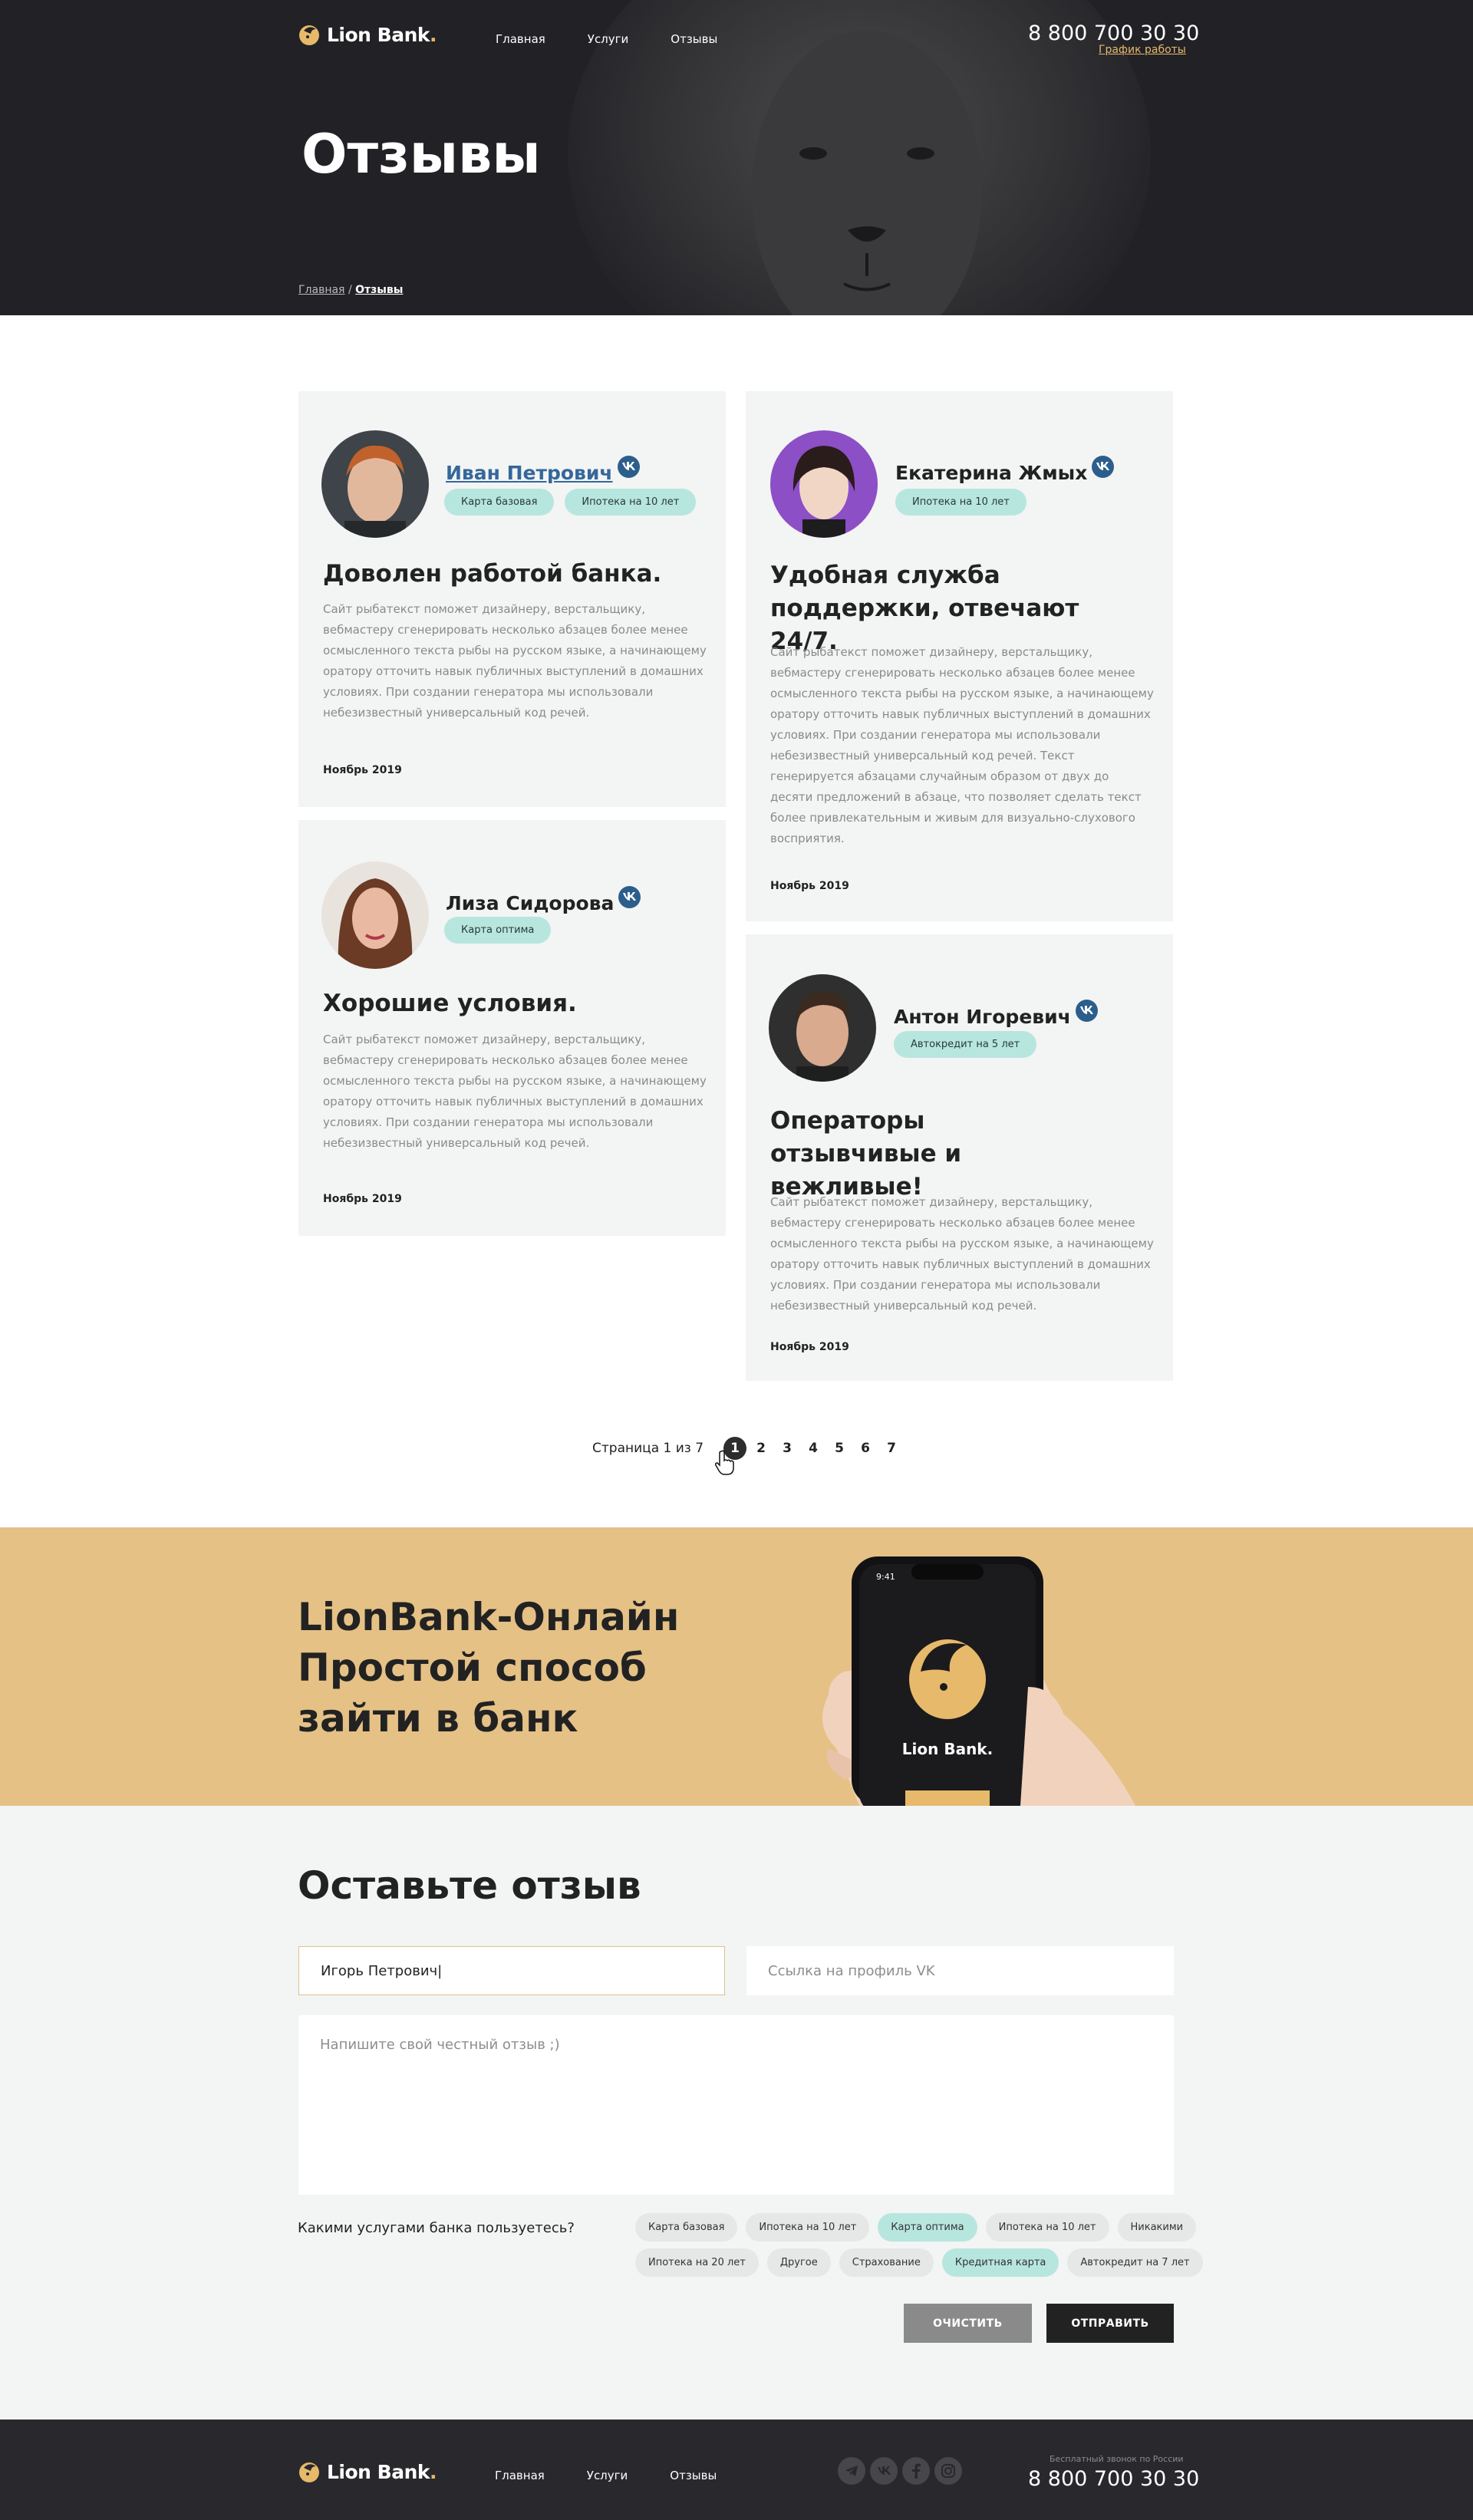 Image resolution: width=1473 pixels, height=2520 pixels. I want to click on header-phone: 8 800 700 30 30, so click(1113, 33).